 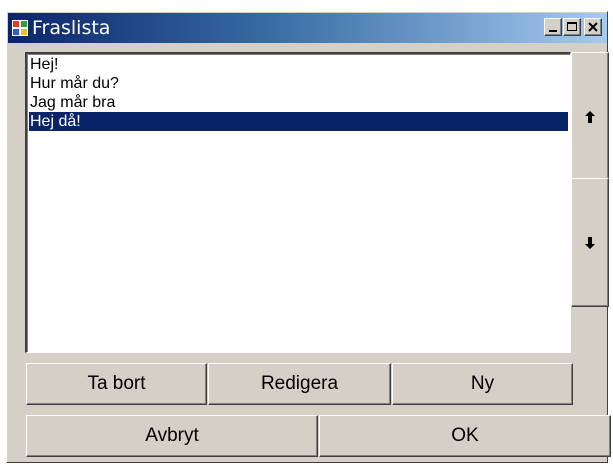 I want to click on ok-button: OK, so click(x=465, y=436).